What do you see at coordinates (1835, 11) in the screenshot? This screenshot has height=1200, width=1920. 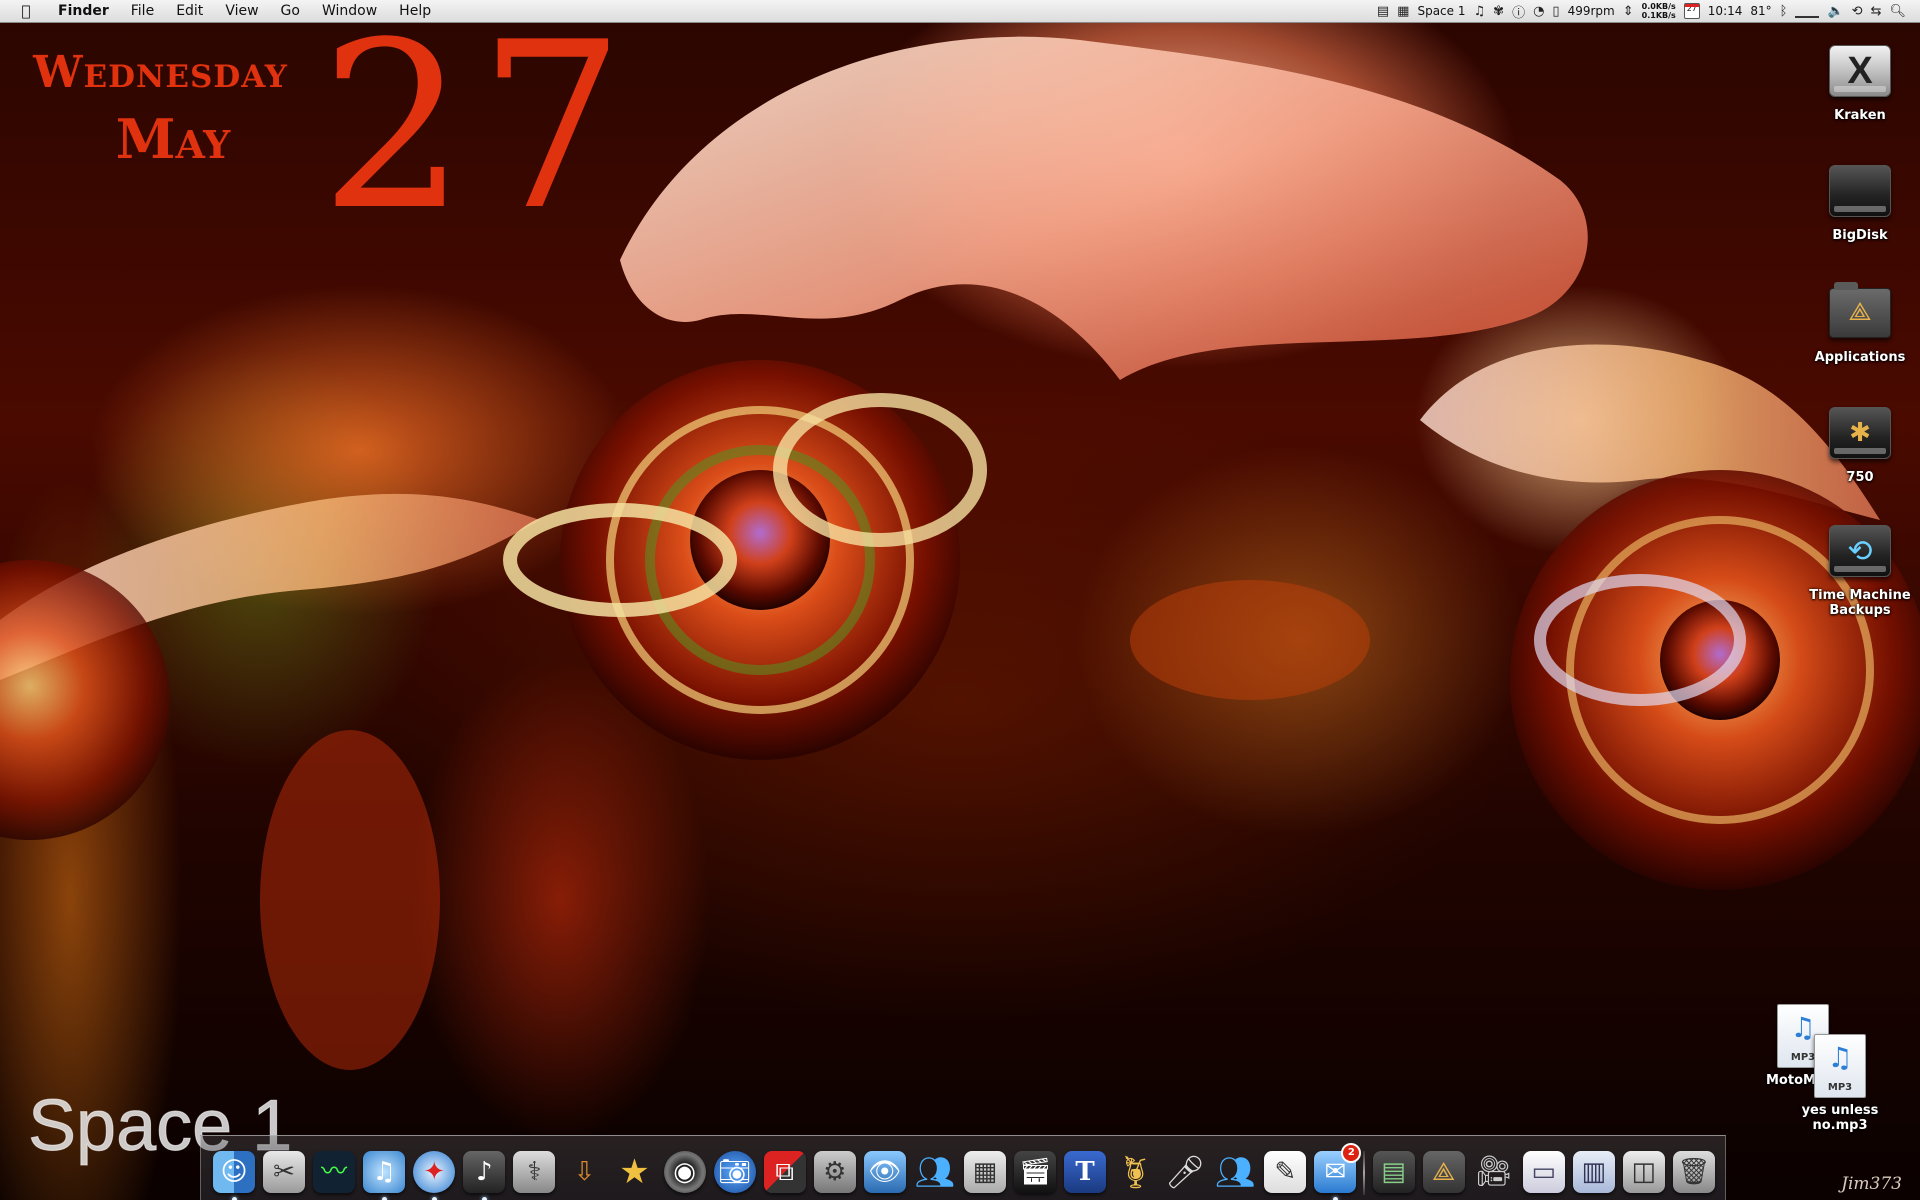 I see `volume-icon: 🔈` at bounding box center [1835, 11].